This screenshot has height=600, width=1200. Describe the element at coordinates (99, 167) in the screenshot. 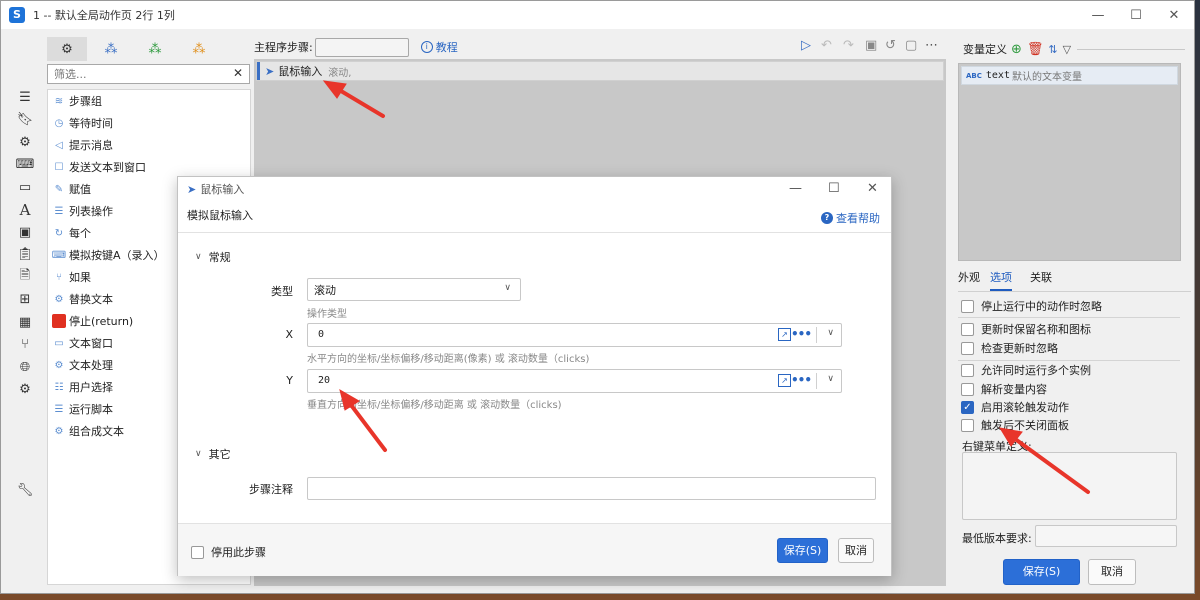

I see `list-item: ☐ 发送文本到窗口` at that location.